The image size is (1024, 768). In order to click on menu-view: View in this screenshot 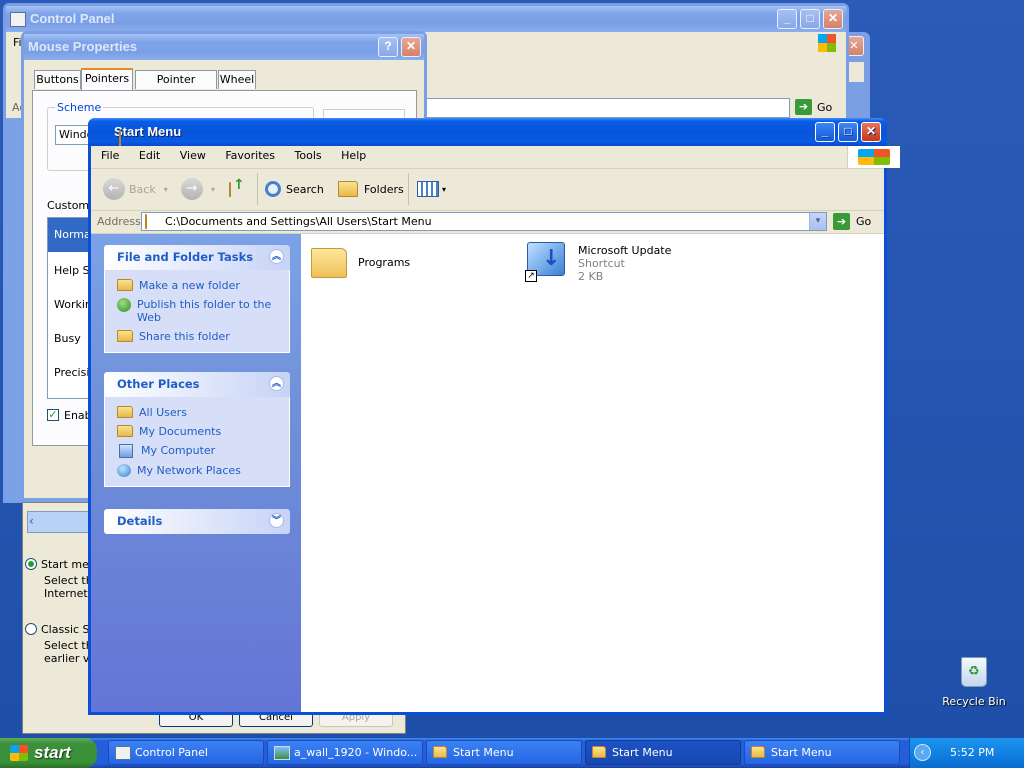, I will do `click(193, 156)`.